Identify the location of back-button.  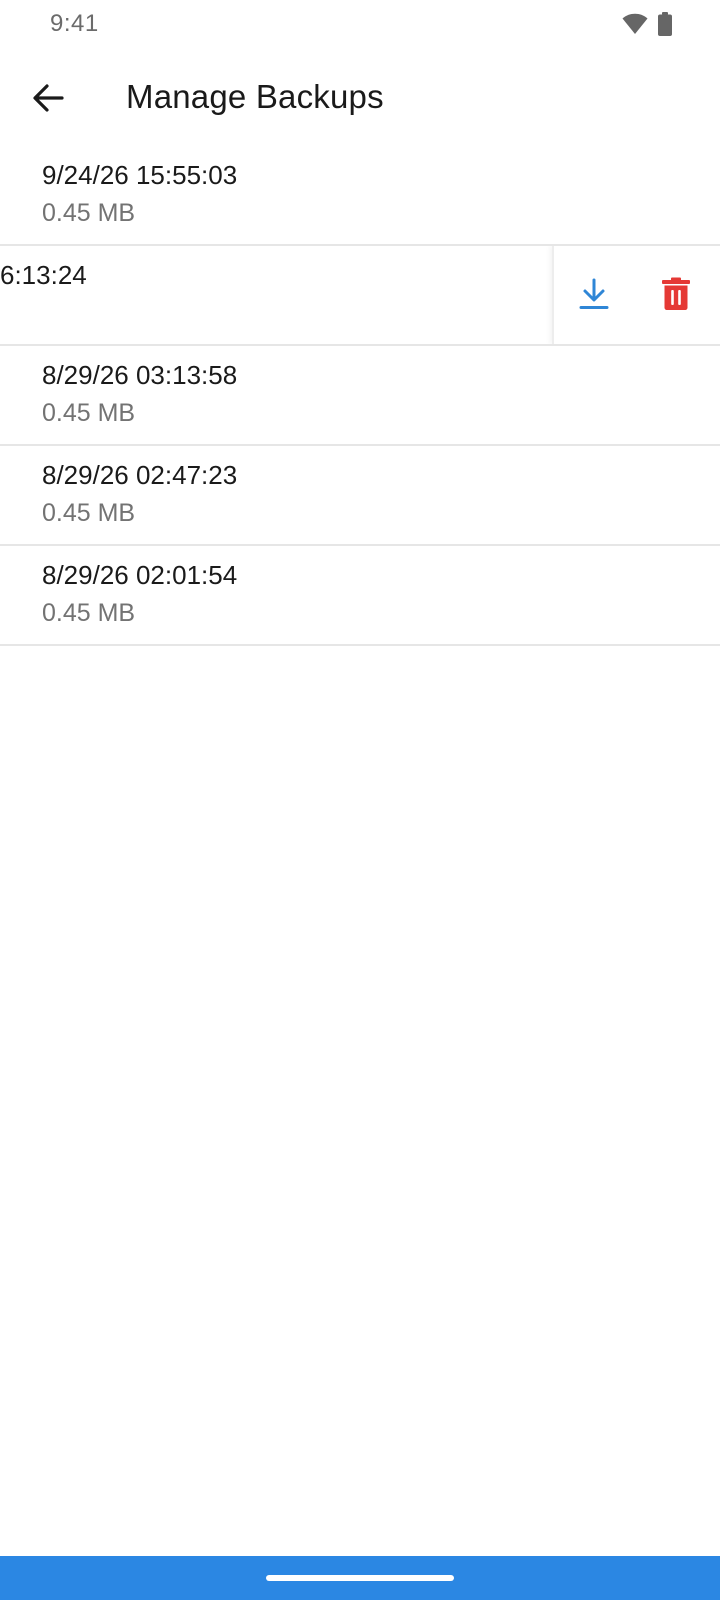
(48, 100).